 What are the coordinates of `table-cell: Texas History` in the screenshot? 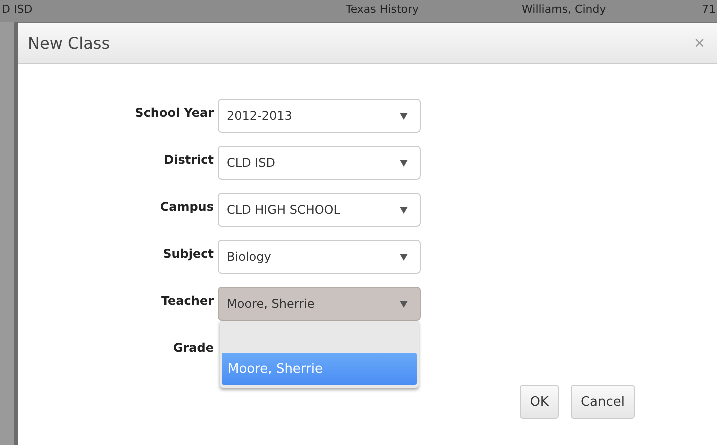 It's located at (383, 9).